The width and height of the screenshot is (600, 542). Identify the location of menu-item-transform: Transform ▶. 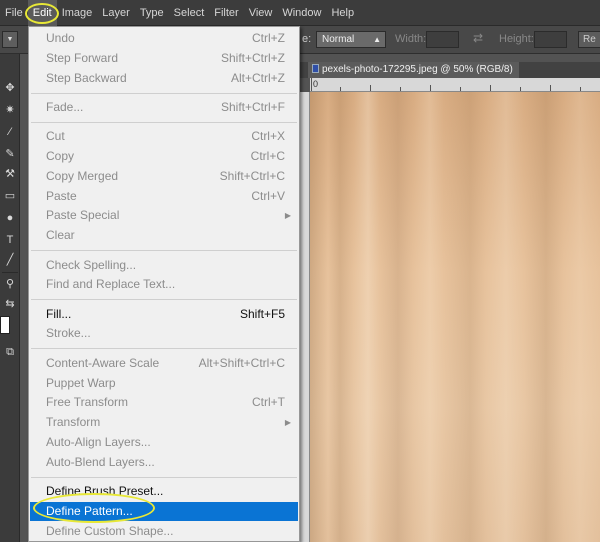
(164, 422).